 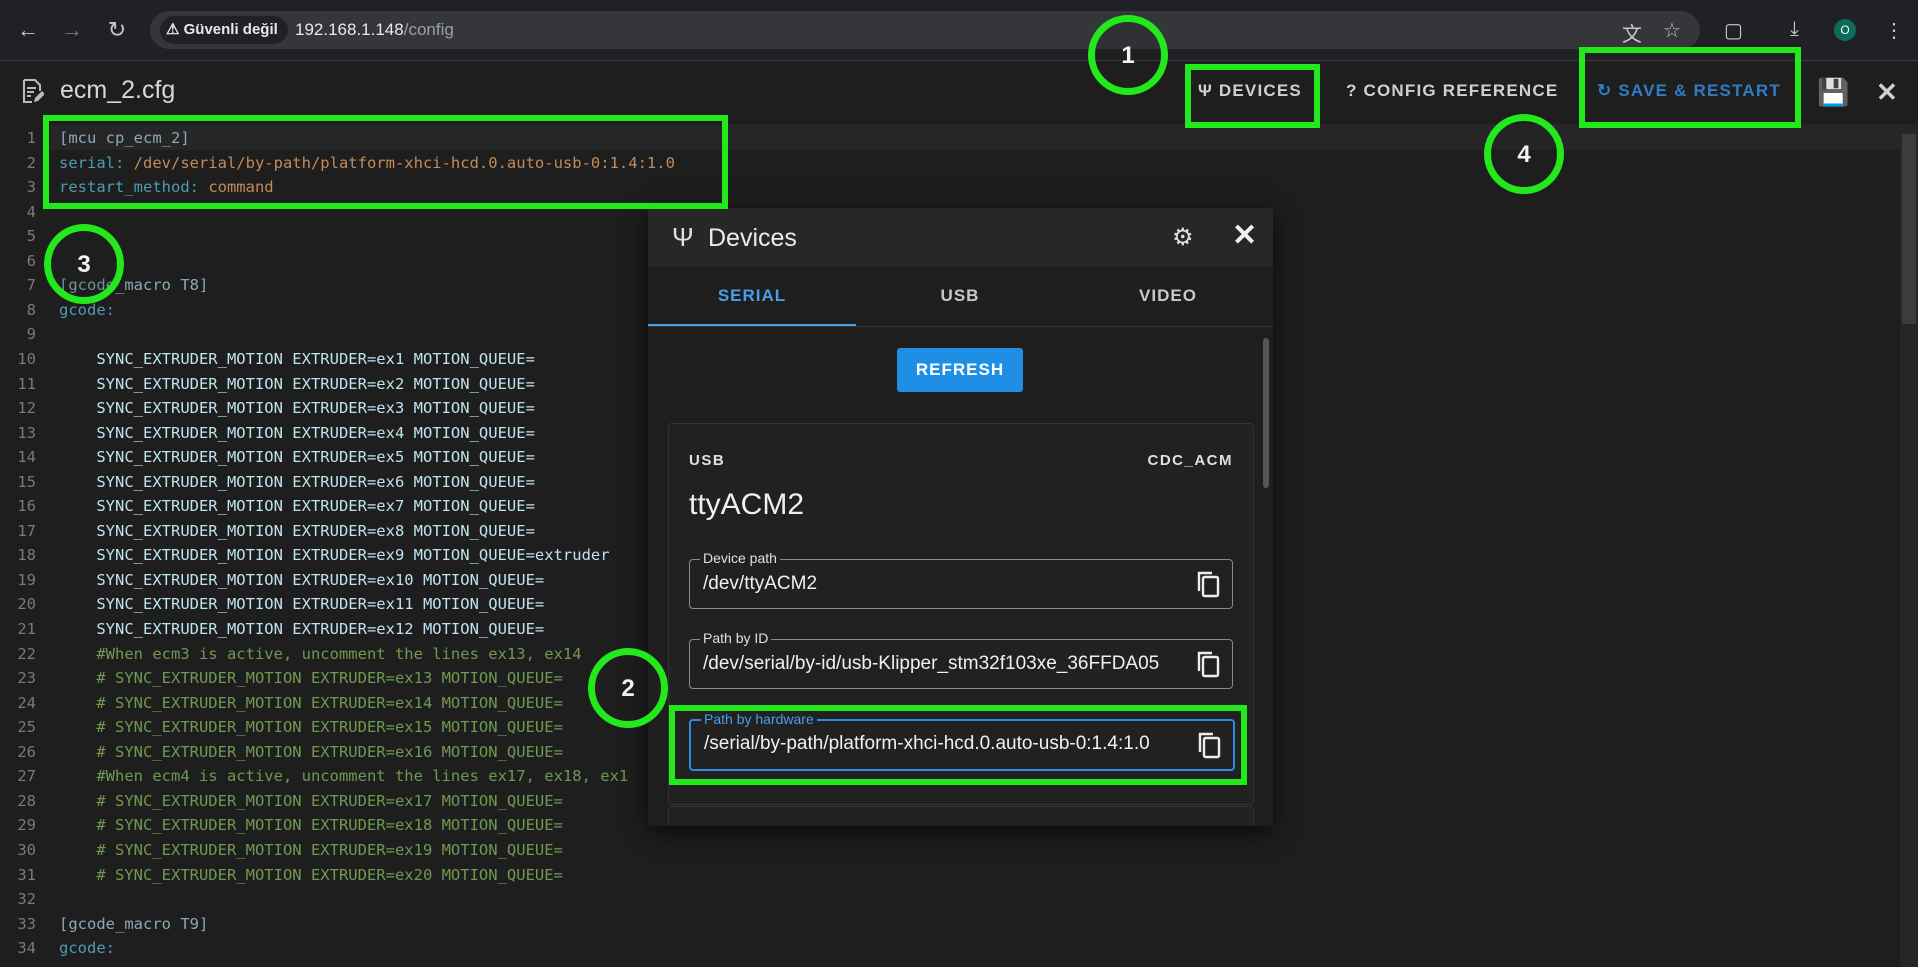 I want to click on line-number: 30, so click(x=26, y=849).